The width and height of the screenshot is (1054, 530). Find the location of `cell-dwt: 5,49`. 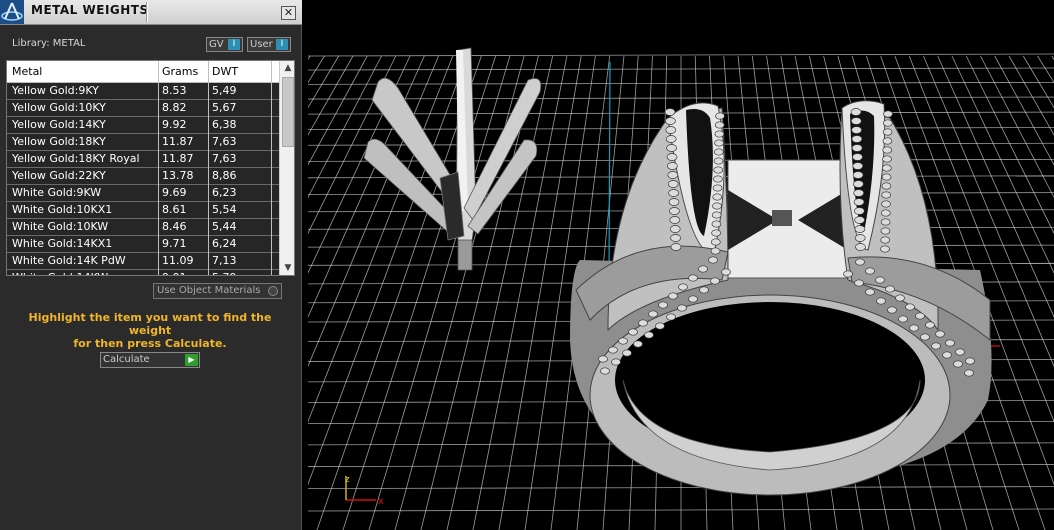

cell-dwt: 5,49 is located at coordinates (224, 90).